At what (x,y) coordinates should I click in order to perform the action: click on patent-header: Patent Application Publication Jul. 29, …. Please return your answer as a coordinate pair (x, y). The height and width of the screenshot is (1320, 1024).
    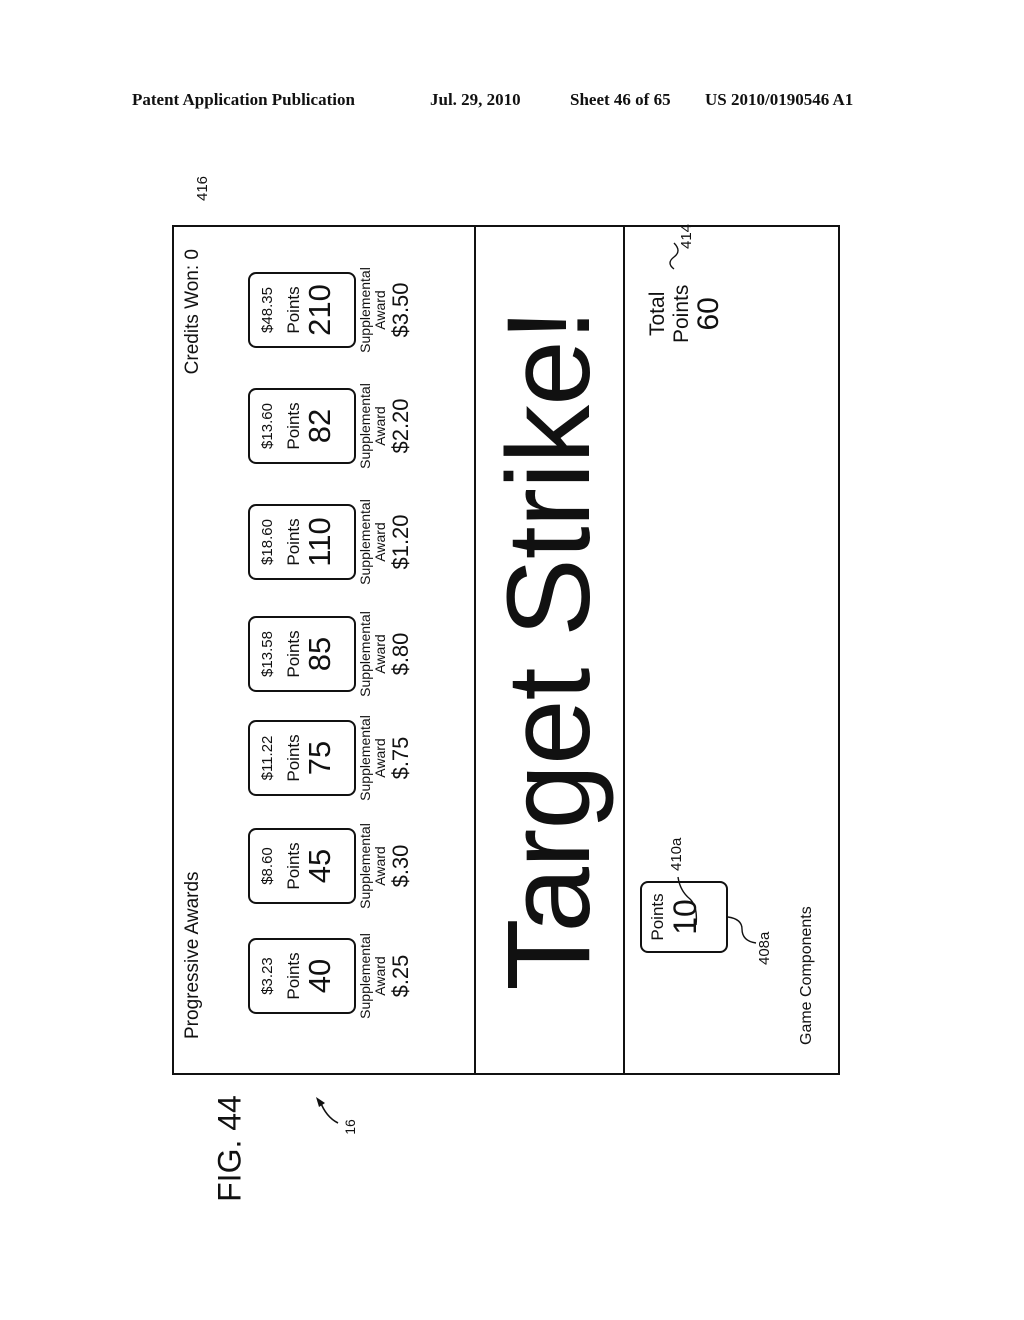
    Looking at the image, I should click on (512, 102).